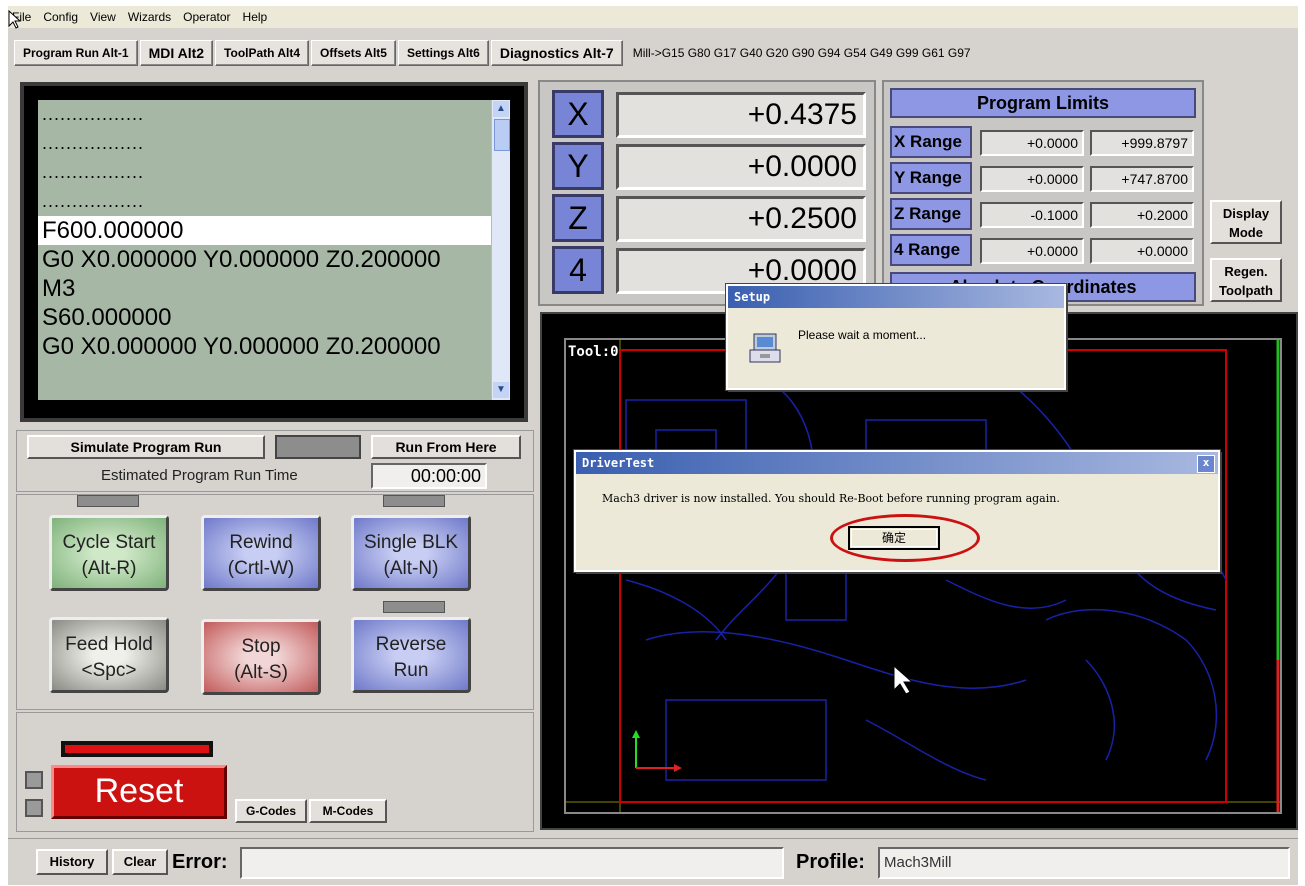  I want to click on cycle-start-shortcut: (Alt-R), so click(109, 568).